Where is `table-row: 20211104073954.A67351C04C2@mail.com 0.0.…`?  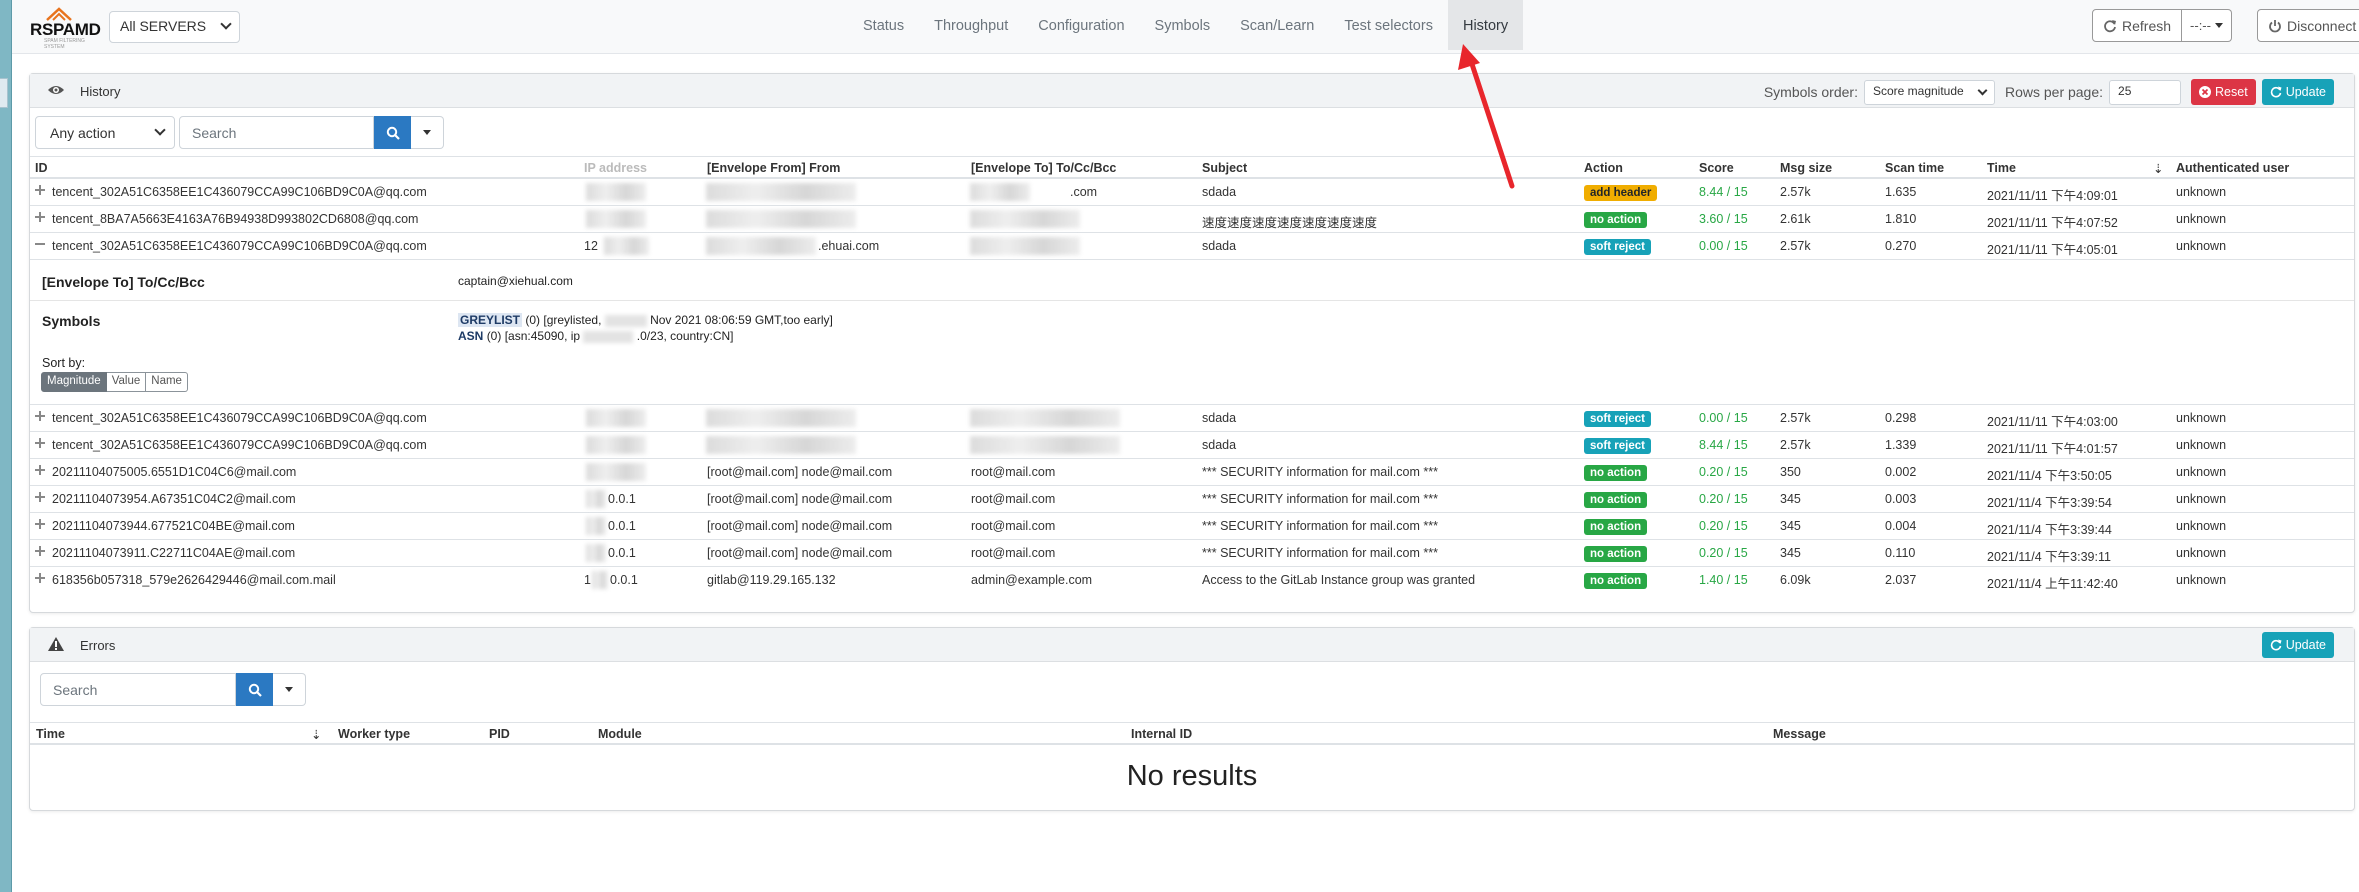
table-row: 20211104073954.A67351C04C2@mail.com 0.0.… is located at coordinates (1192, 499).